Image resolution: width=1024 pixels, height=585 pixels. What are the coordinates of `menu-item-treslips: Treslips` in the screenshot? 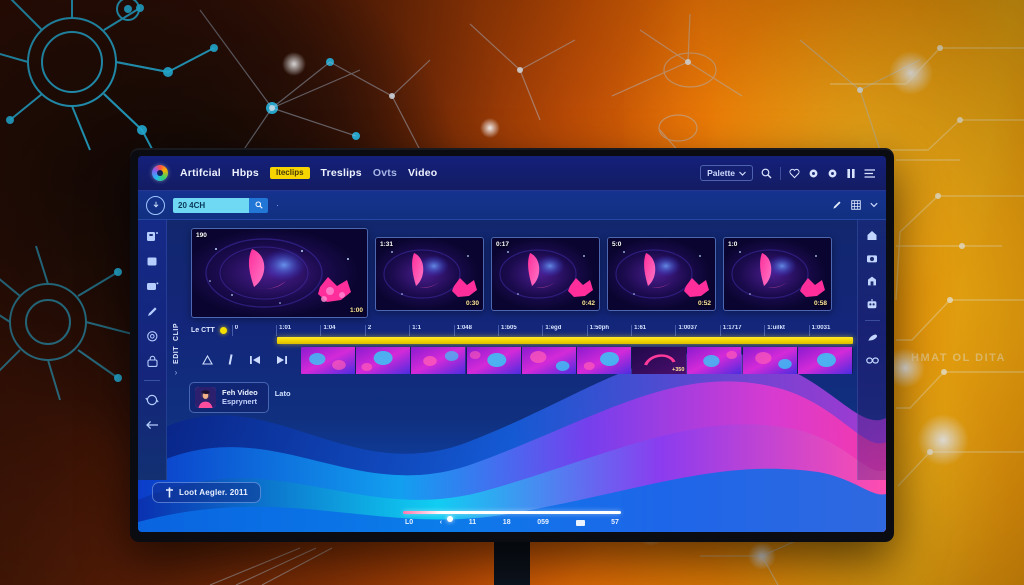 It's located at (341, 173).